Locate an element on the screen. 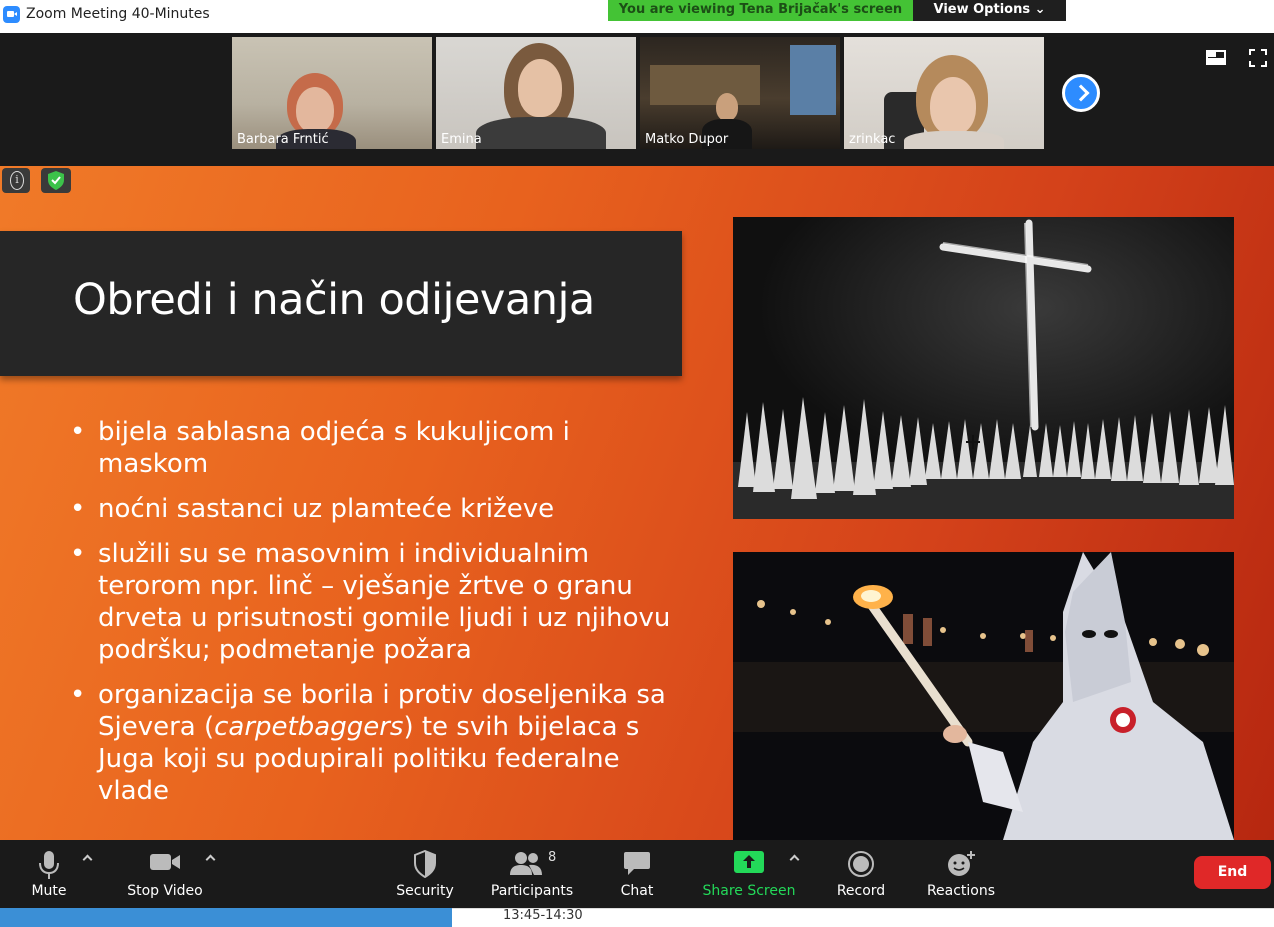  zoom-app-icon is located at coordinates (11, 14).